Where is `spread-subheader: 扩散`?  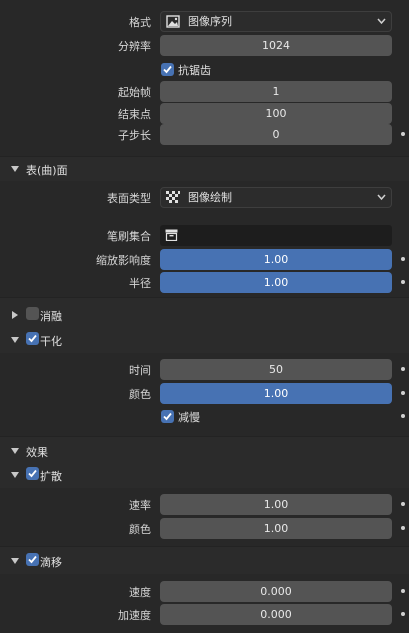 spread-subheader: 扩散 is located at coordinates (204, 475).